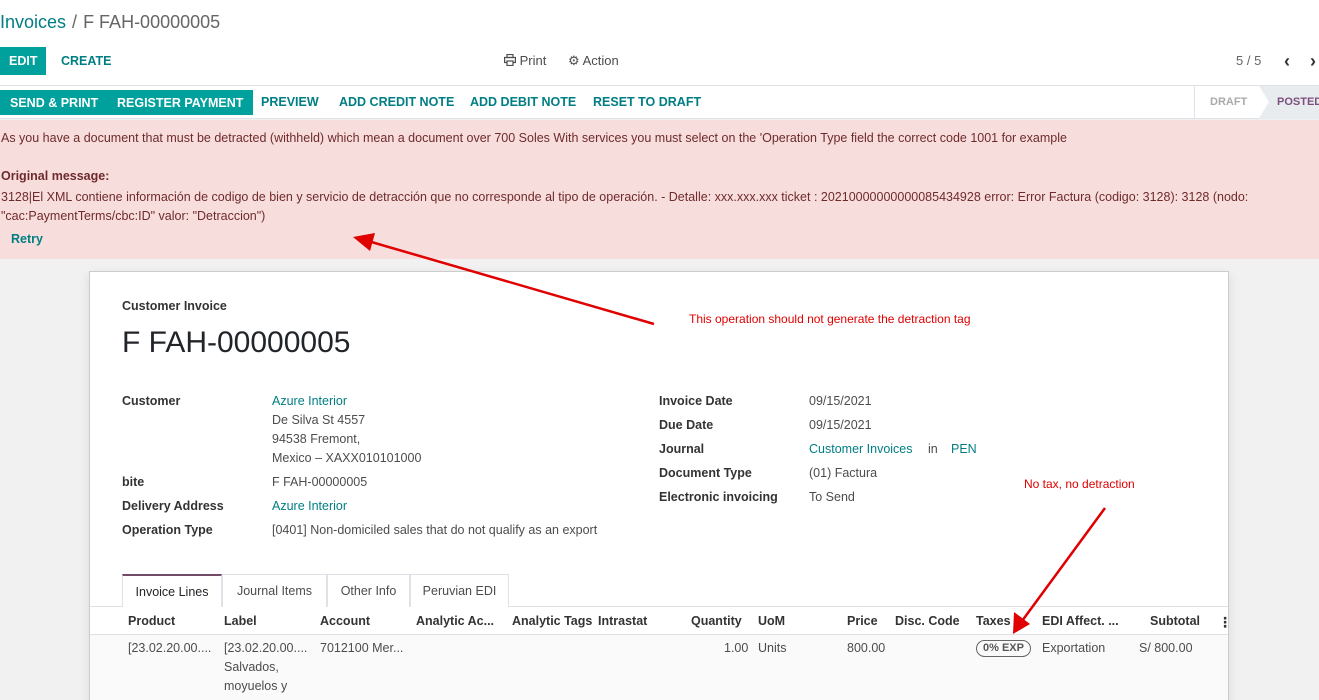  Describe the element at coordinates (152, 22) in the screenshot. I see `breadcrumb-current: F FAH-00000005` at that location.